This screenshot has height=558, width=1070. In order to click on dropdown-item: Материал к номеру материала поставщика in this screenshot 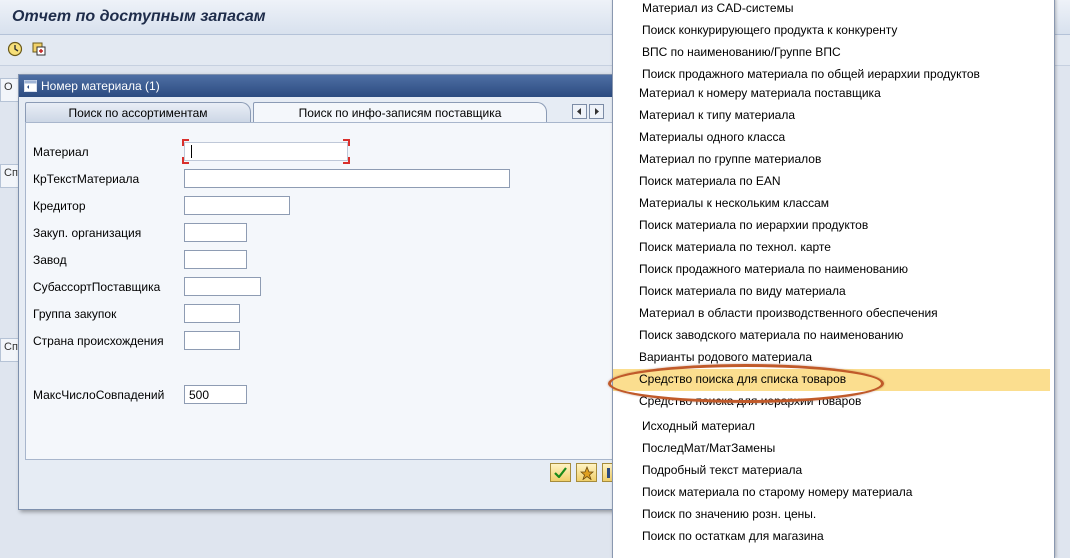, I will do `click(833, 94)`.